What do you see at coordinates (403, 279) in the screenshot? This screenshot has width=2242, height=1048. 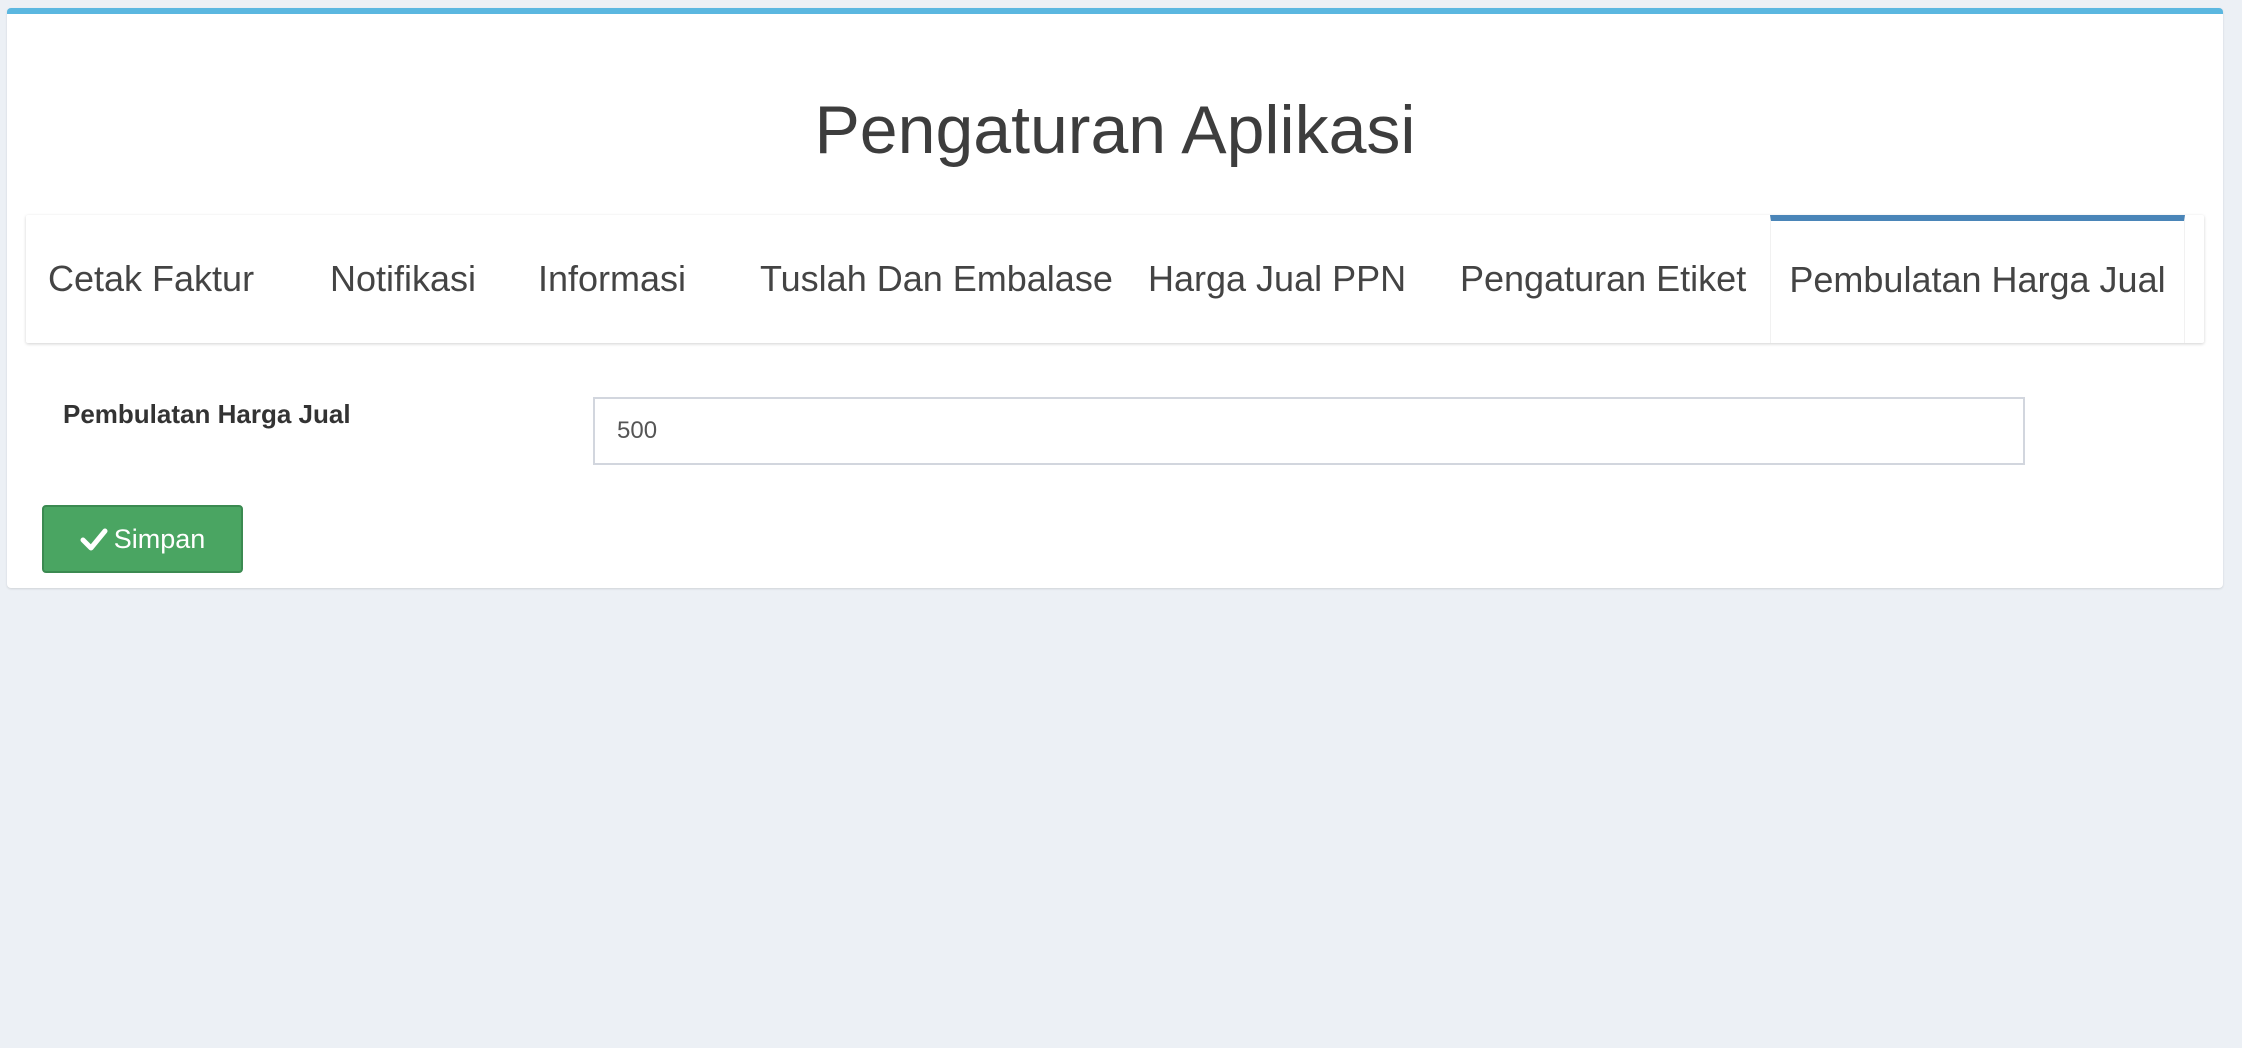 I see `tab-notifikasi: Notifikasi` at bounding box center [403, 279].